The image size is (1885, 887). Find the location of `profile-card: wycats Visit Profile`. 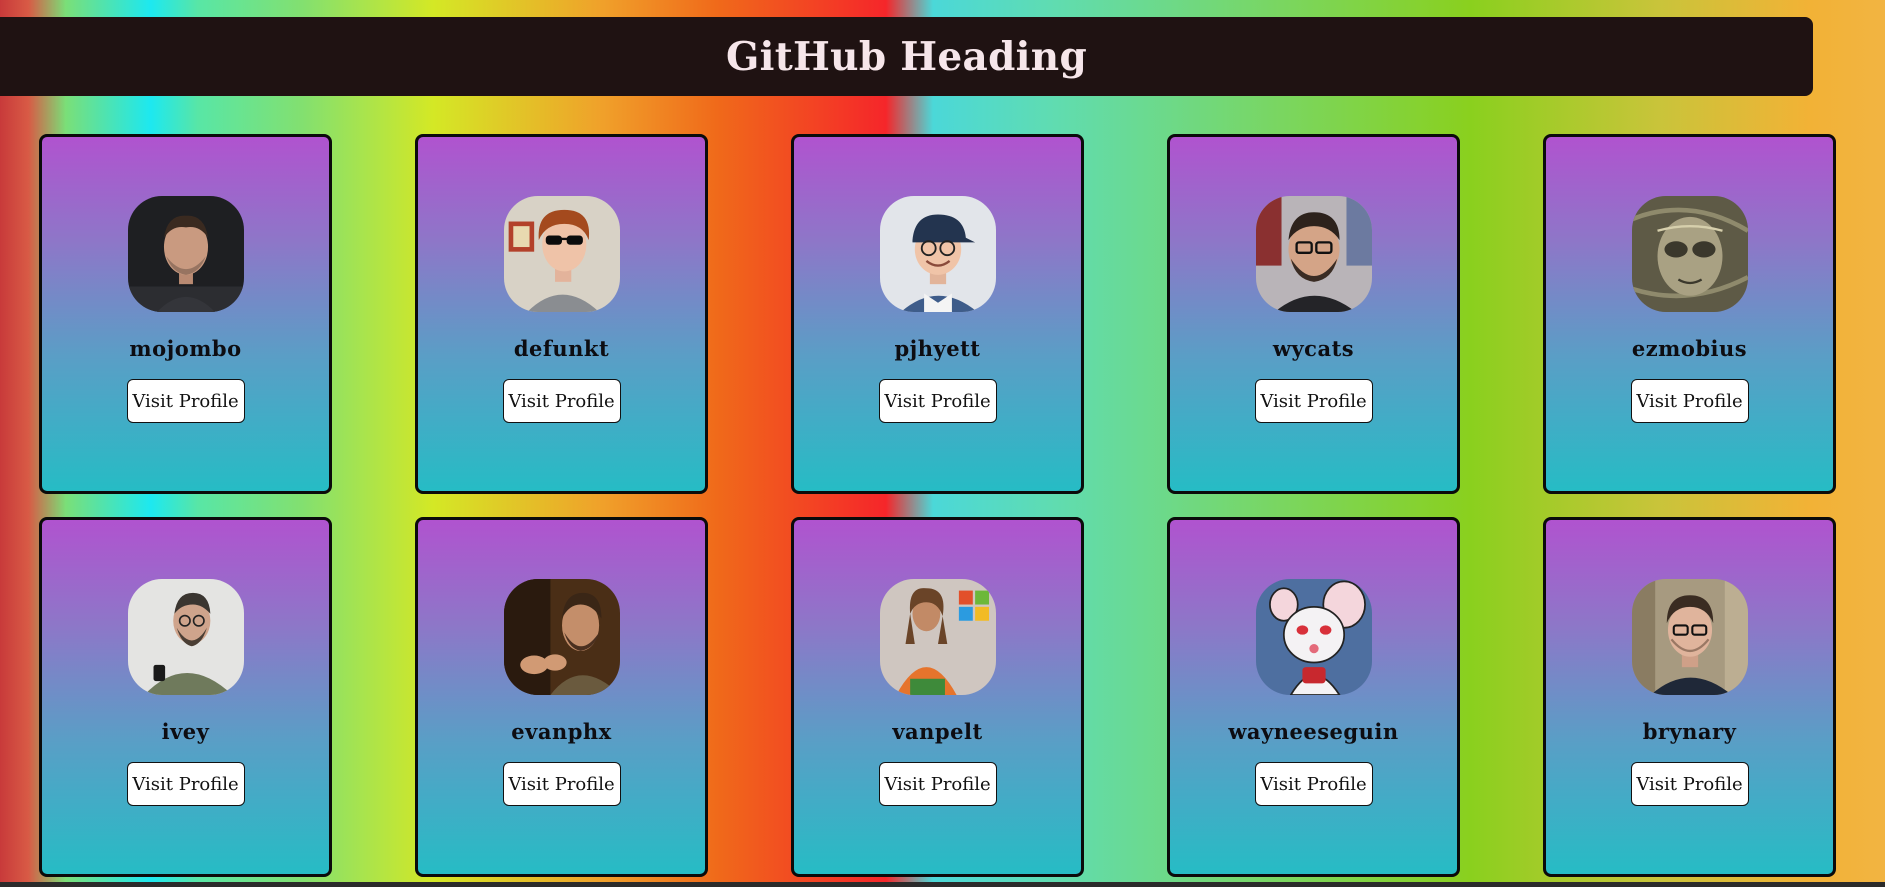

profile-card: wycats Visit Profile is located at coordinates (1313, 314).